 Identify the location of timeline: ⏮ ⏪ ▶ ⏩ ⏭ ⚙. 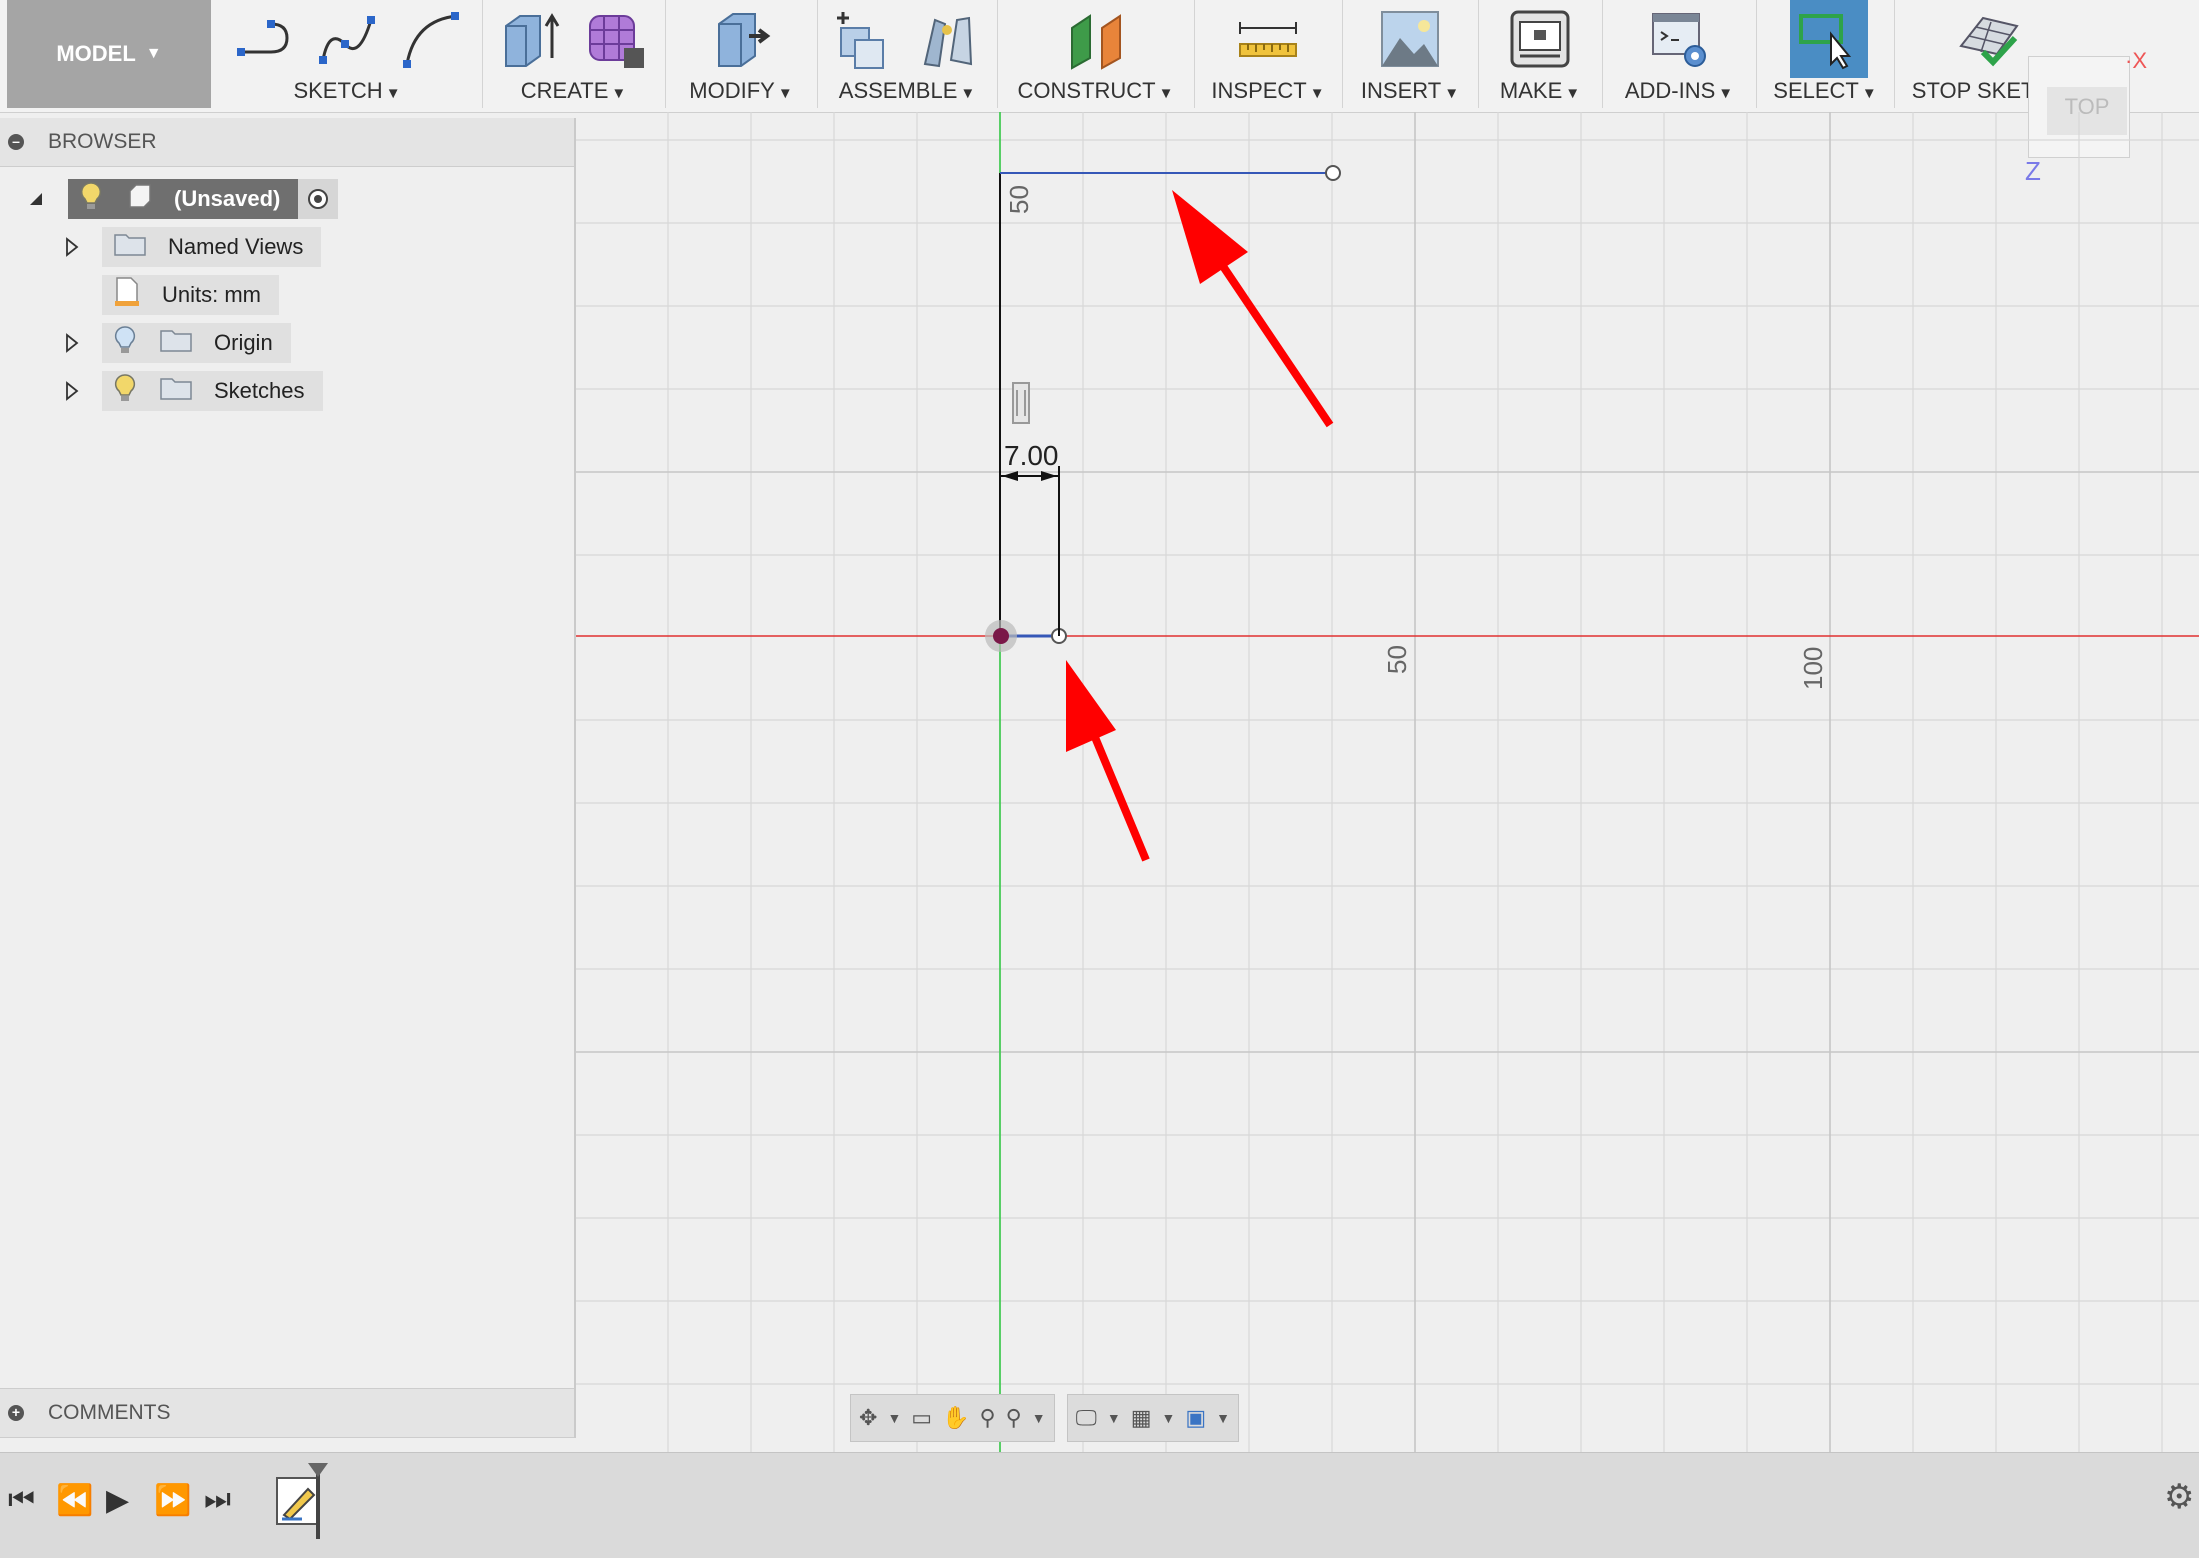
(1099, 1505).